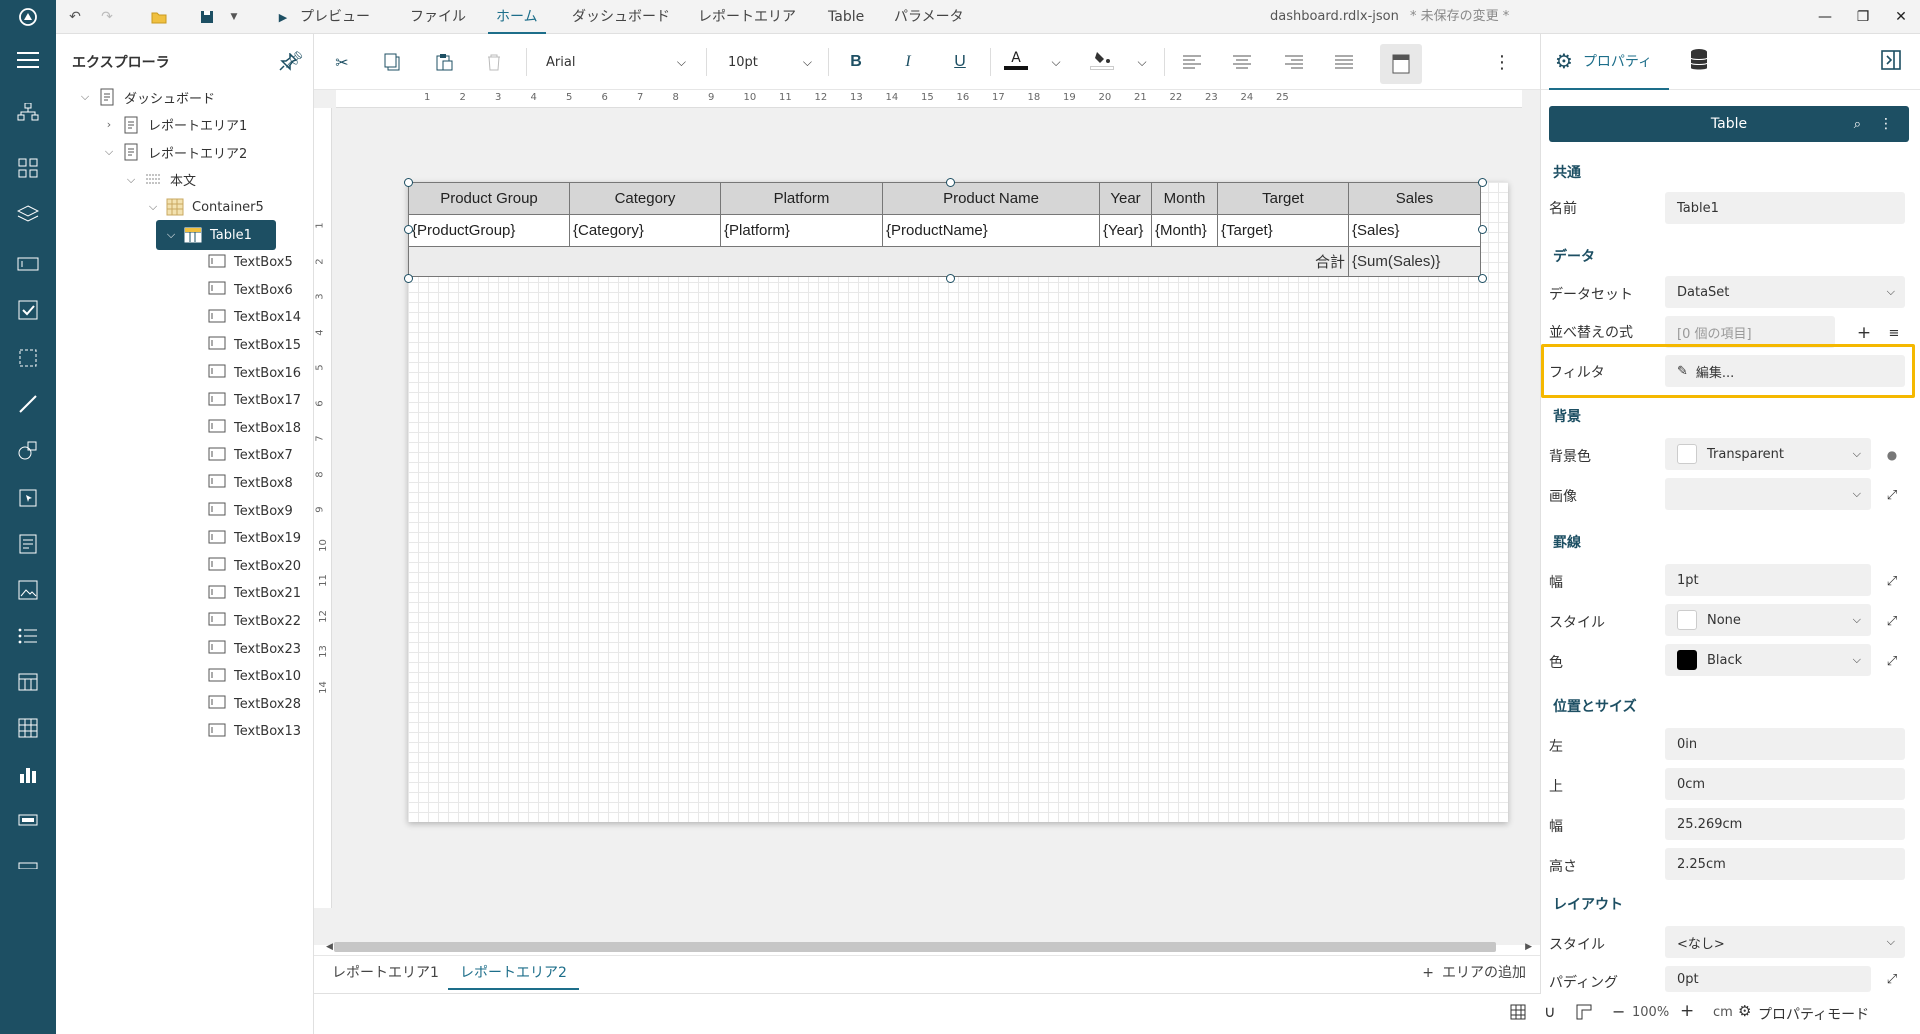 This screenshot has height=1034, width=1920. I want to click on table-detail-cell: {Category}, so click(645, 230).